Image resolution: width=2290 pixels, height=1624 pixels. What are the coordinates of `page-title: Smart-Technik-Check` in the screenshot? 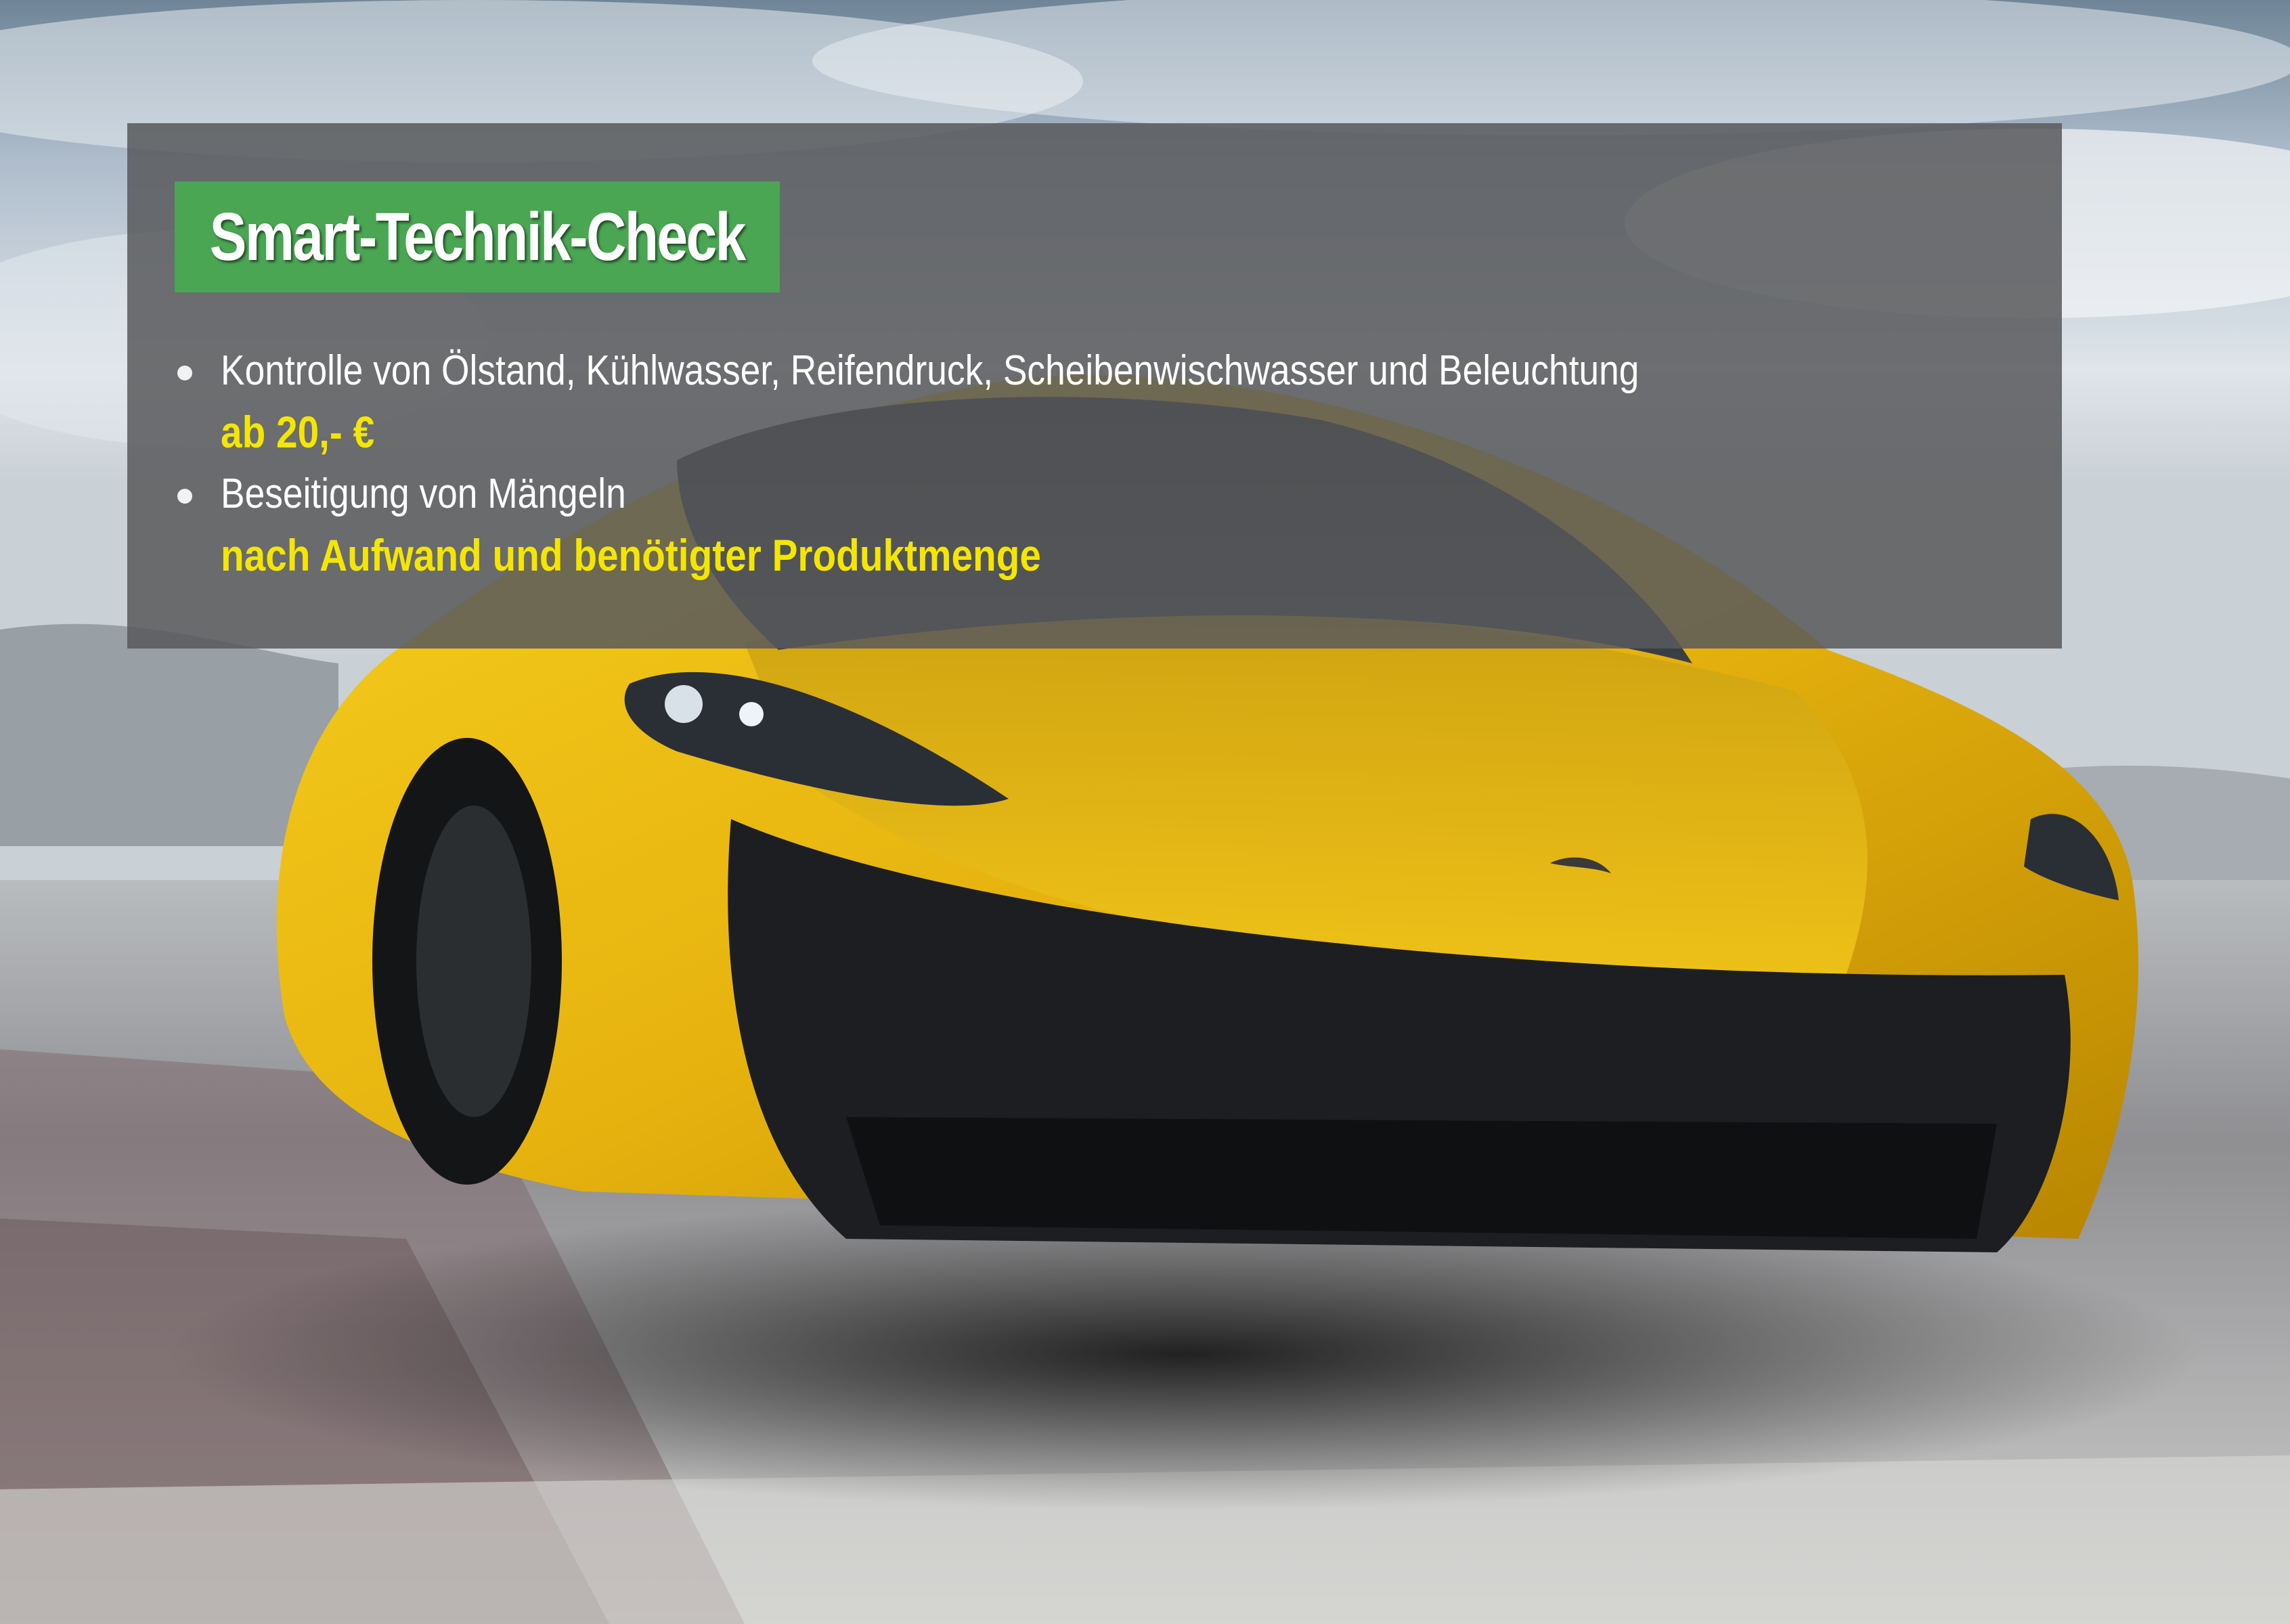 It's located at (478, 236).